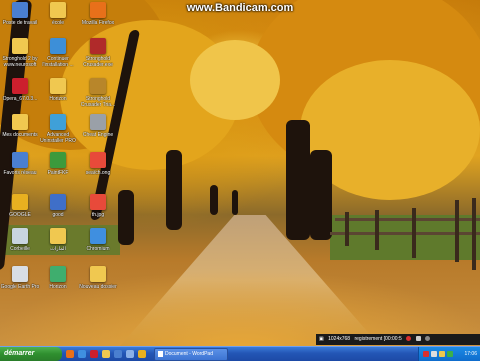 This screenshot has height=361, width=480. I want to click on desktop-icon: Nouveau dossier, so click(98, 278).